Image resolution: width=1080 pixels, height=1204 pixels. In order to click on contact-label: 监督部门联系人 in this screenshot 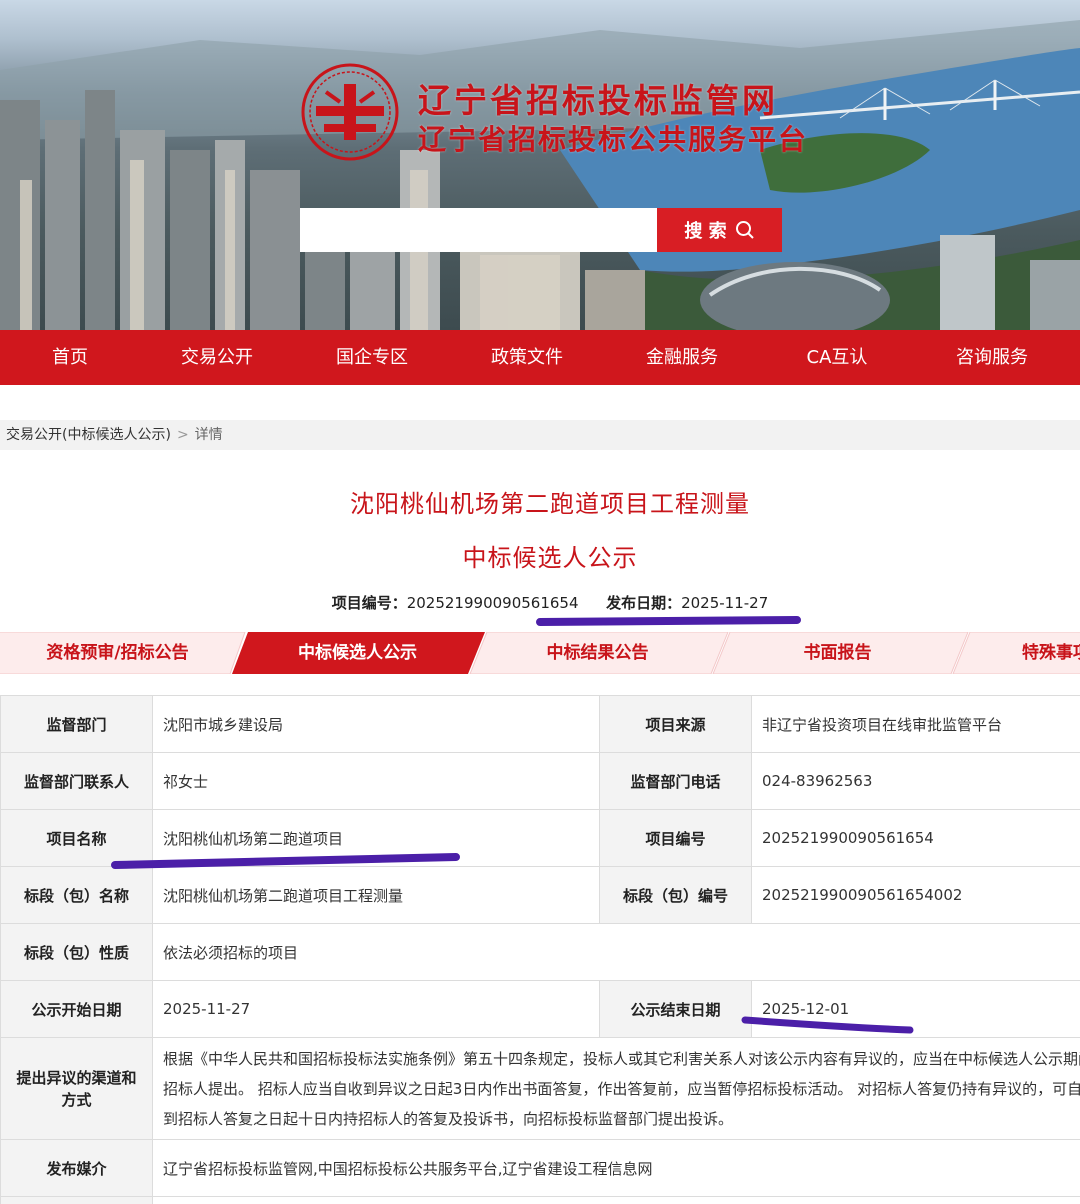, I will do `click(76, 781)`.